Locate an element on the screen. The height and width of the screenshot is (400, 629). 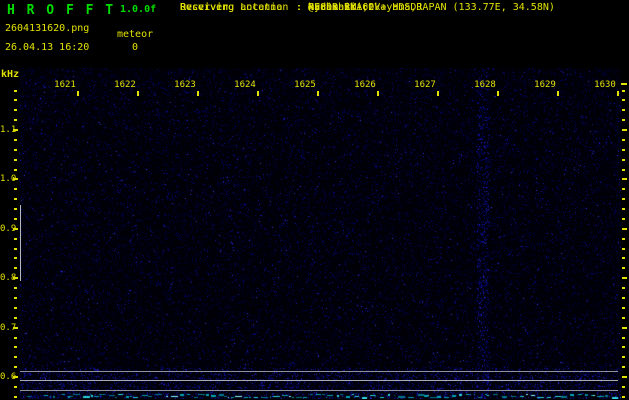
x-axis-end-dash is located at coordinates (624, 84).